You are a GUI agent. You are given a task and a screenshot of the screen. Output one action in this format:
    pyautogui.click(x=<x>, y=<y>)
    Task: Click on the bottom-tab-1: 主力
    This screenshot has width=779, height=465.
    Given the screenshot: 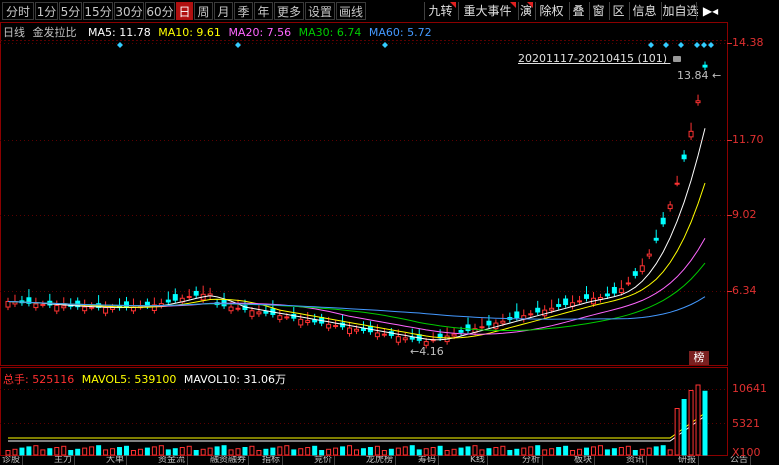 What is the action you would take?
    pyautogui.click(x=64, y=460)
    